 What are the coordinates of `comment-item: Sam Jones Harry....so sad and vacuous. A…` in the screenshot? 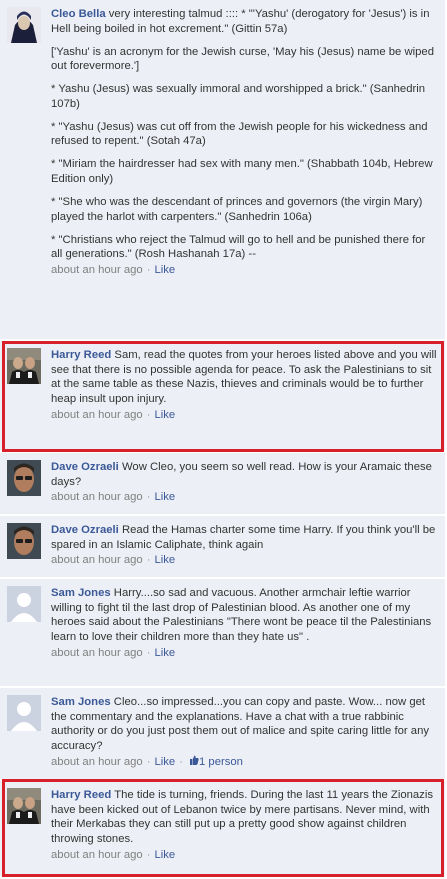 It's located at (222, 633).